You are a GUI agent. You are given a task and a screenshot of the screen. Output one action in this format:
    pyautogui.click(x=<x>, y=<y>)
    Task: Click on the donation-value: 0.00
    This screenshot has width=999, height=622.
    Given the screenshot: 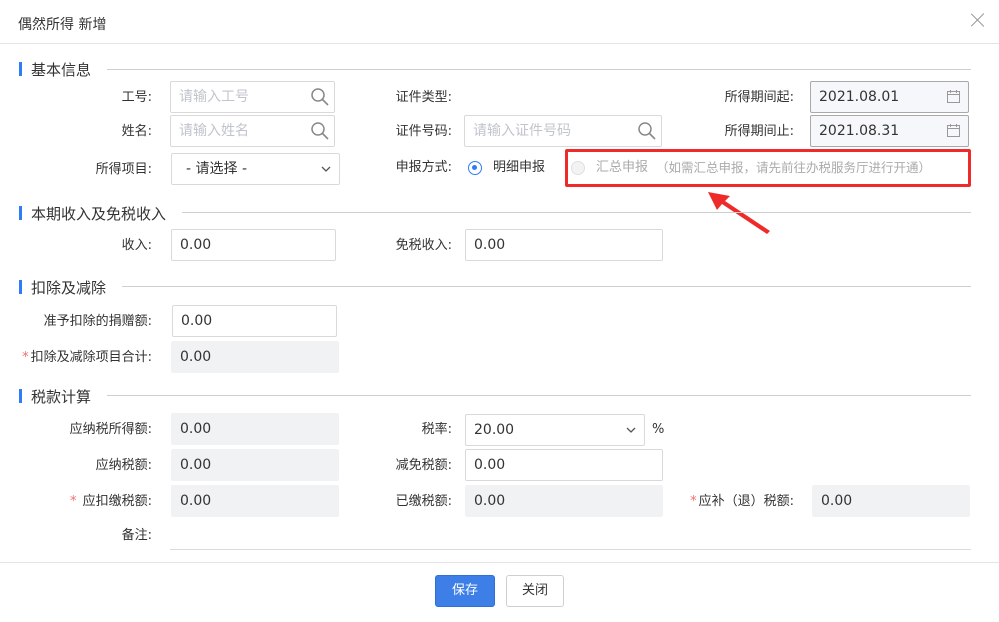 What is the action you would take?
    pyautogui.click(x=197, y=321)
    